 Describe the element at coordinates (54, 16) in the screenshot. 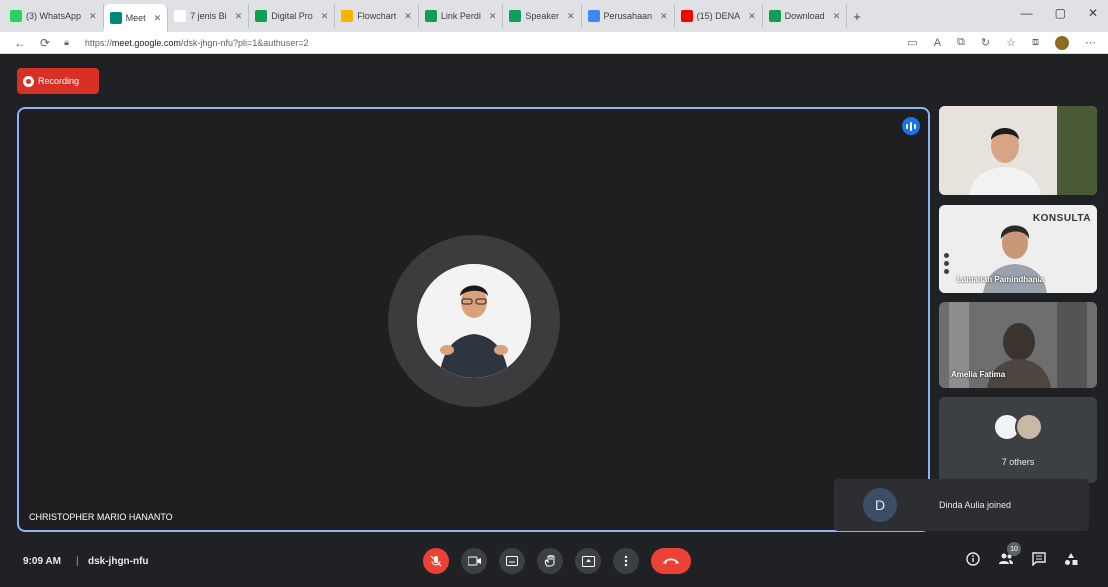

I see `tab-whatsapp: (3) WhatsApp ✕` at that location.